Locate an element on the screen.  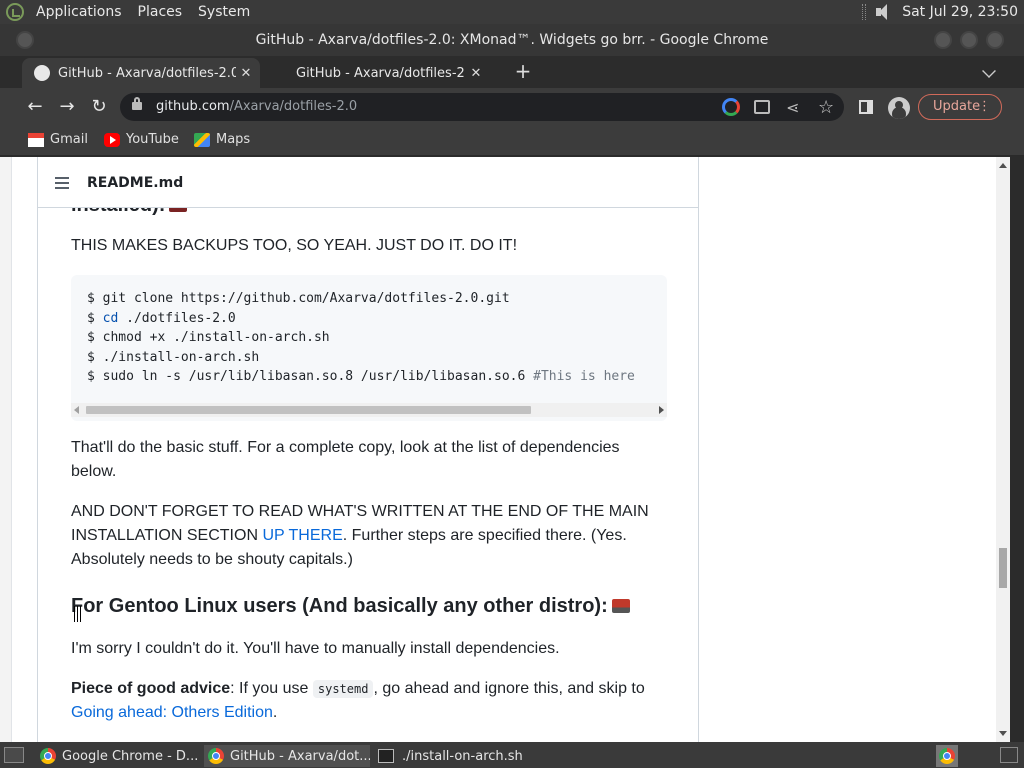
tab-search-chevron-icon is located at coordinates (989, 71).